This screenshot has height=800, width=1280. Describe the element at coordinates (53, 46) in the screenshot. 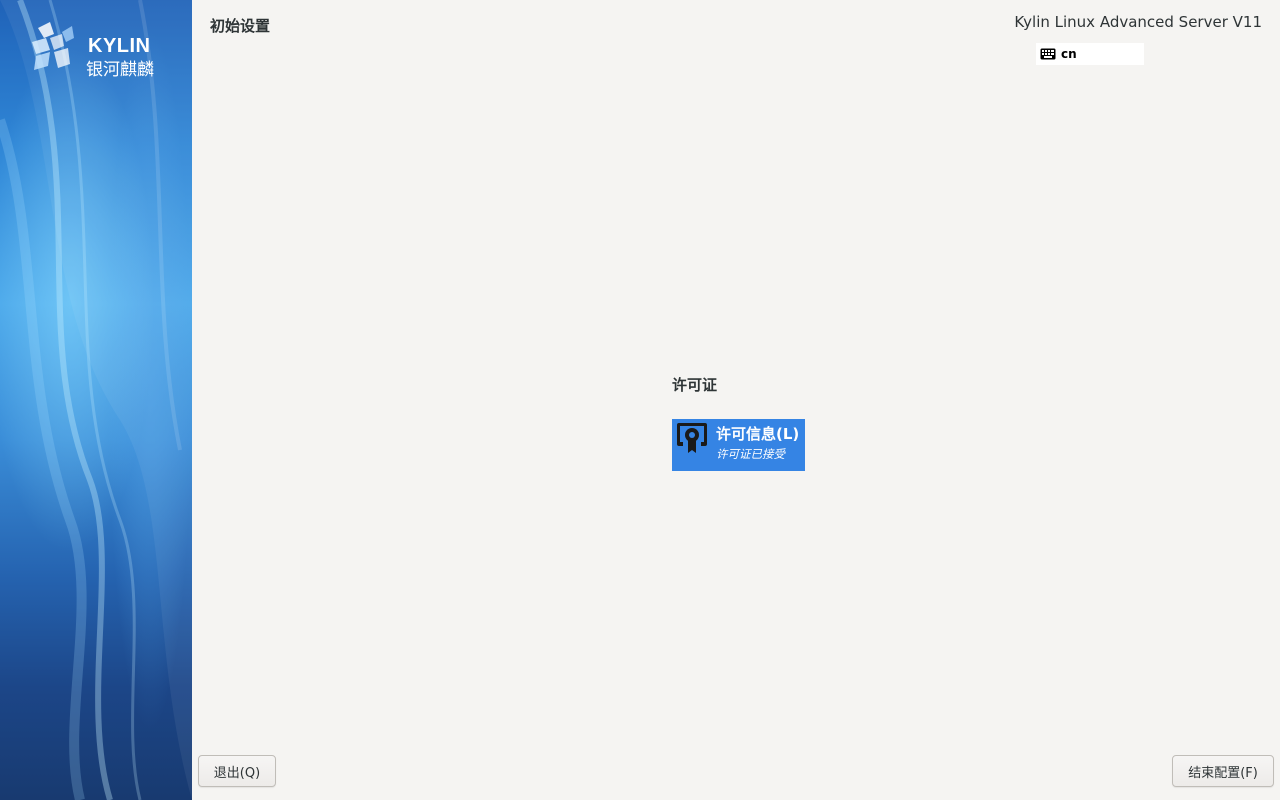

I see `kylin-emblem-icon` at that location.